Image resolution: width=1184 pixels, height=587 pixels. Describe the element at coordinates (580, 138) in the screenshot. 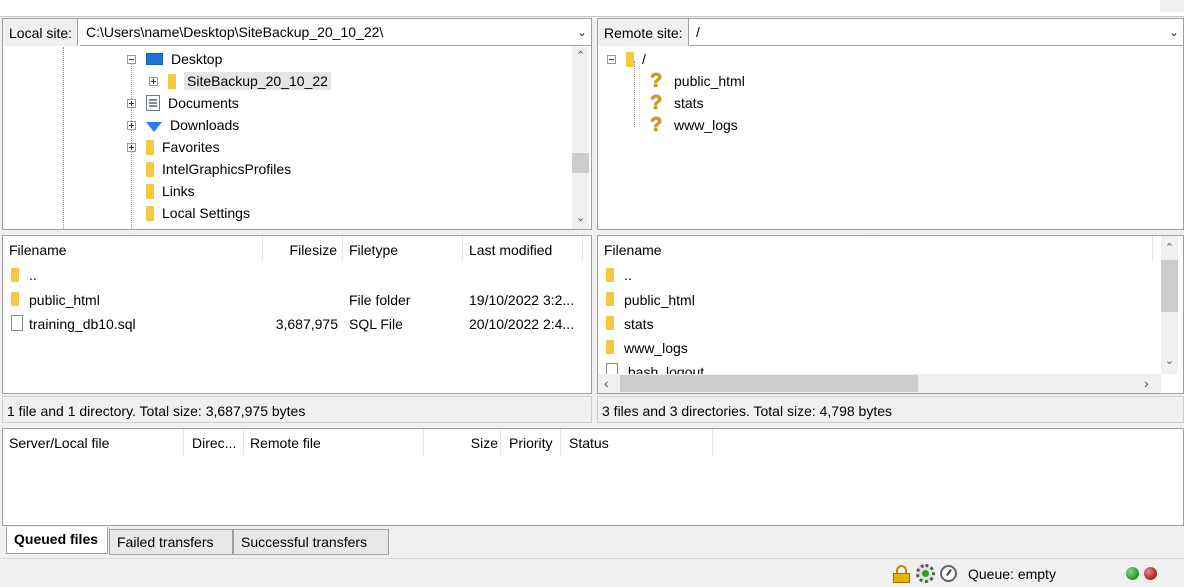

I see `local-tree-scrollbar: ⌃ ⌄` at that location.